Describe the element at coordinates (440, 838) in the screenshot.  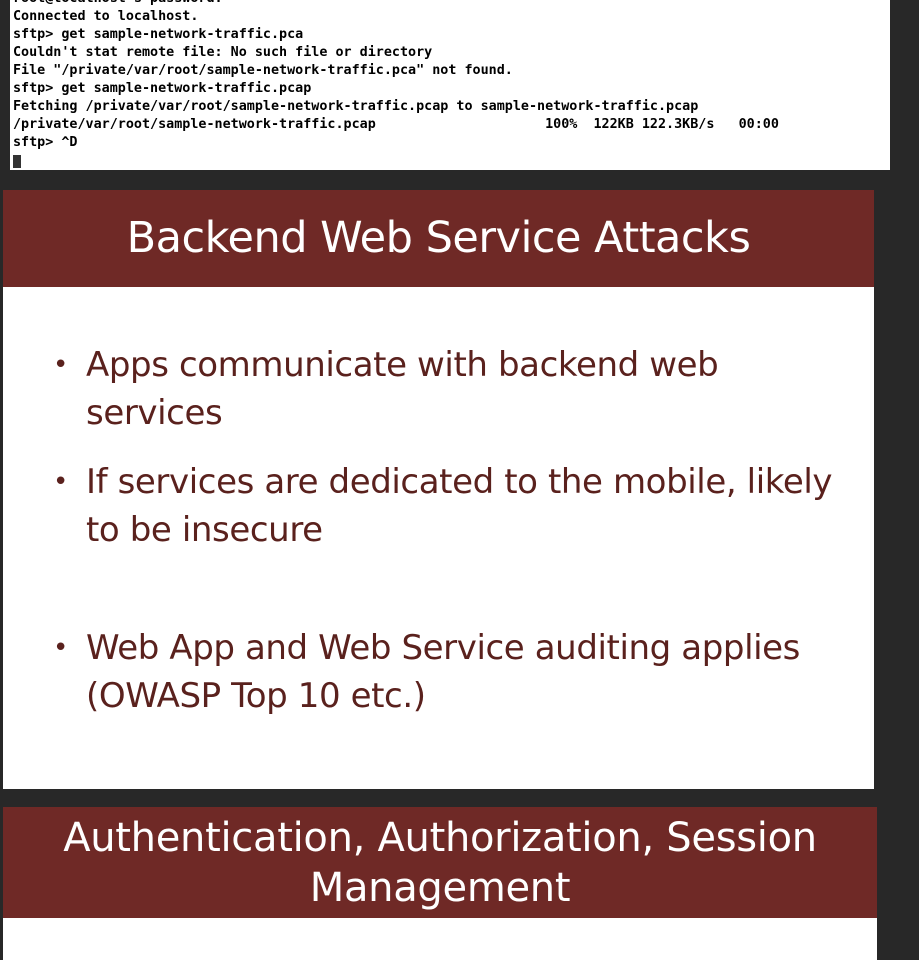
I see `slide-title-line: Authentication, Authorization, Session` at that location.